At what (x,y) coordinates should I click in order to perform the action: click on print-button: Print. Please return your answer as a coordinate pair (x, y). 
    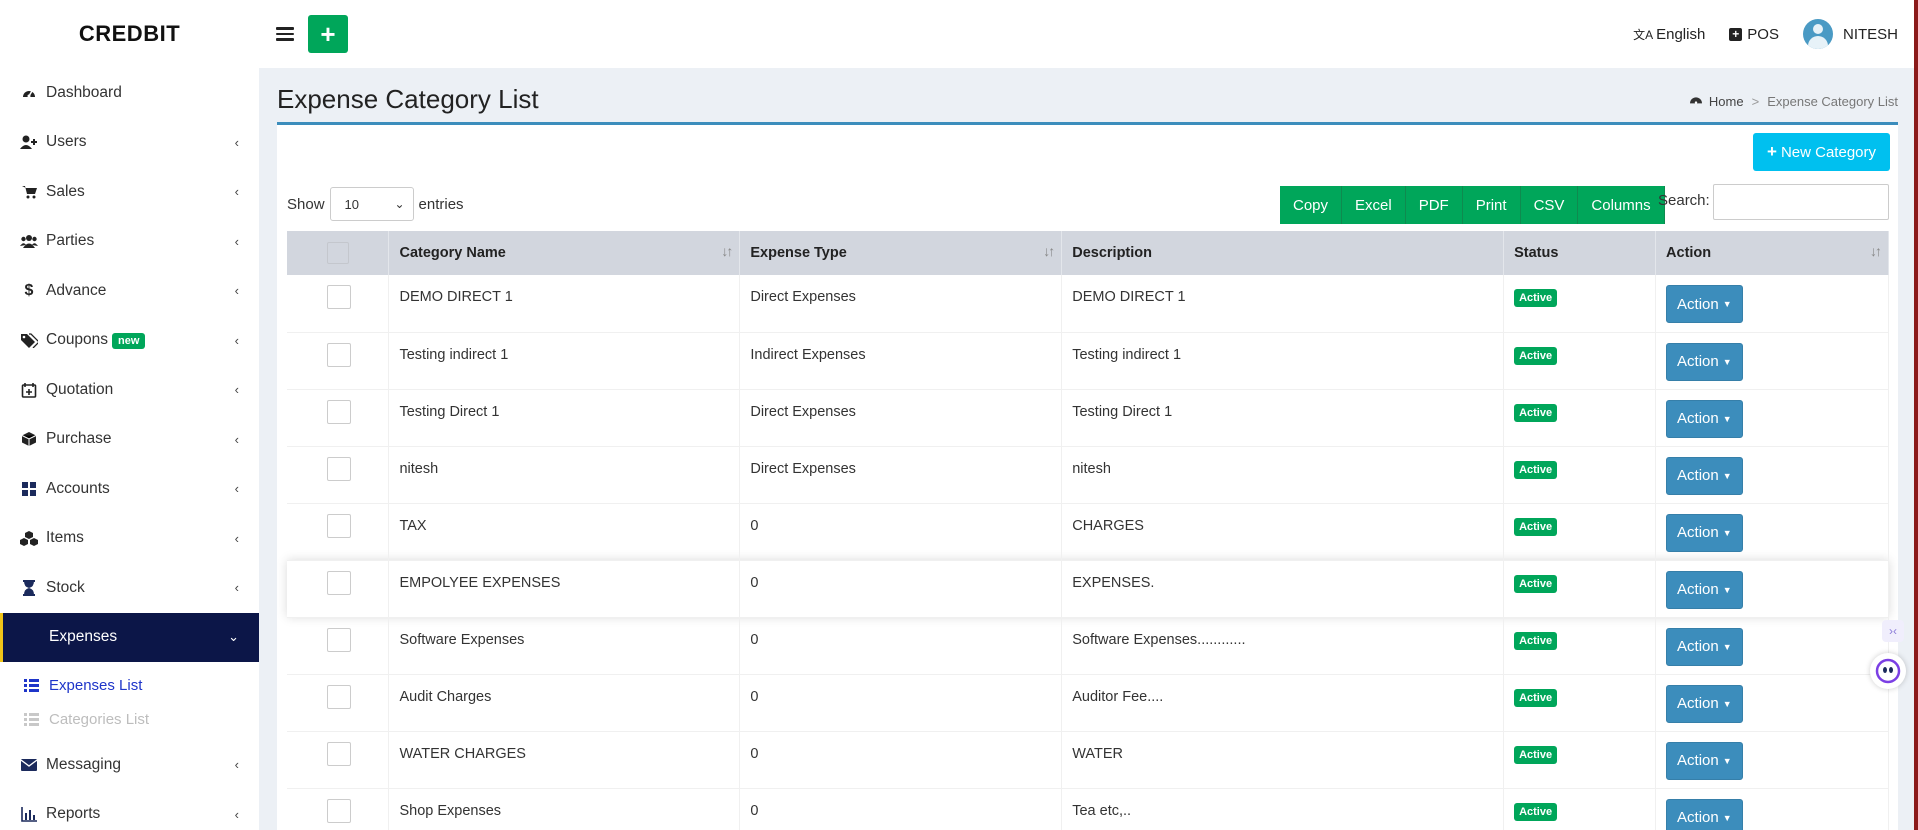
    Looking at the image, I should click on (1491, 205).